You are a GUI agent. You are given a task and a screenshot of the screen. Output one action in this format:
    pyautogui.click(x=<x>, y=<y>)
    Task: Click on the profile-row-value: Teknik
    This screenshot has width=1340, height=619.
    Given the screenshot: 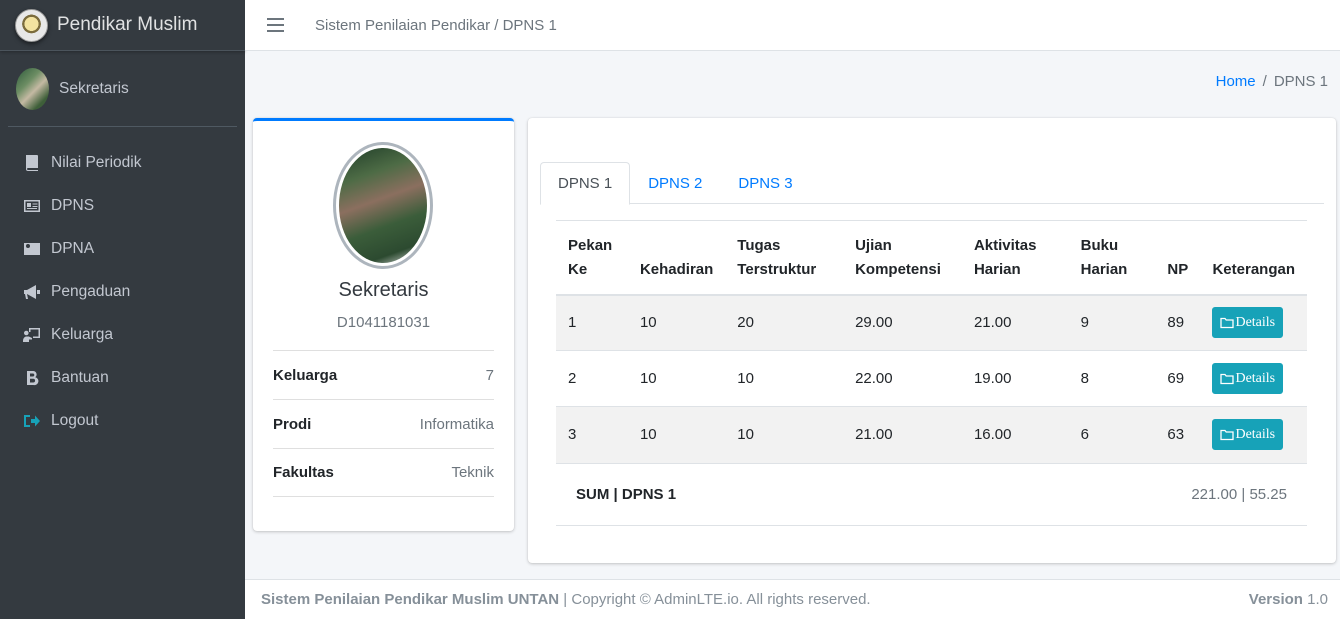 What is the action you would take?
    pyautogui.click(x=472, y=472)
    